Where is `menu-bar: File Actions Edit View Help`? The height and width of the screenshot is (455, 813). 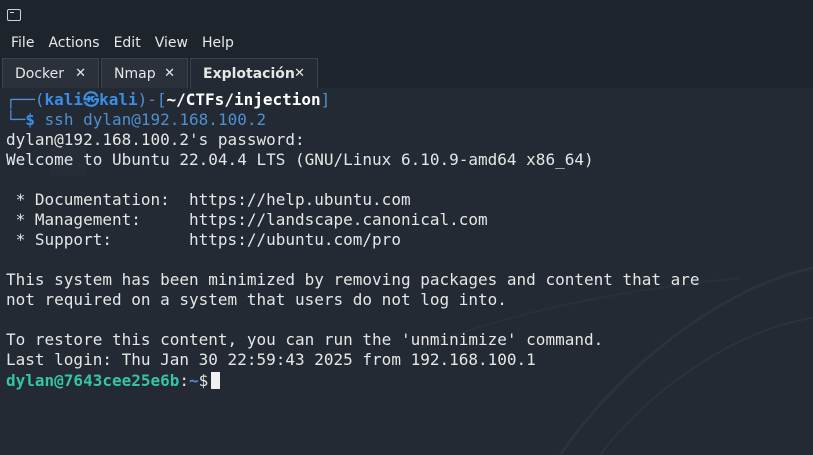
menu-bar: File Actions Edit View Help is located at coordinates (406, 43).